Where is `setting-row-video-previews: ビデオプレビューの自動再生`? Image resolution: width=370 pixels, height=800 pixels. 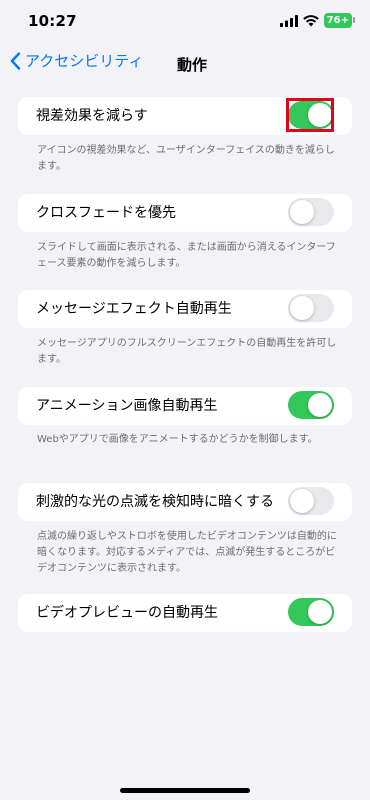
setting-row-video-previews: ビデオプレビューの自動再生 is located at coordinates (185, 613).